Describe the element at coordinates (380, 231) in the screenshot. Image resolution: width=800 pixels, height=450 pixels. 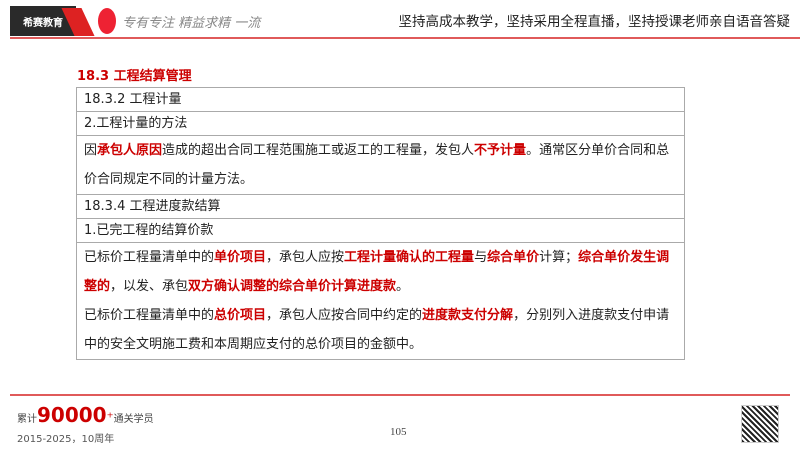
I see `table-row: 1.已完工程的结算价款` at that location.